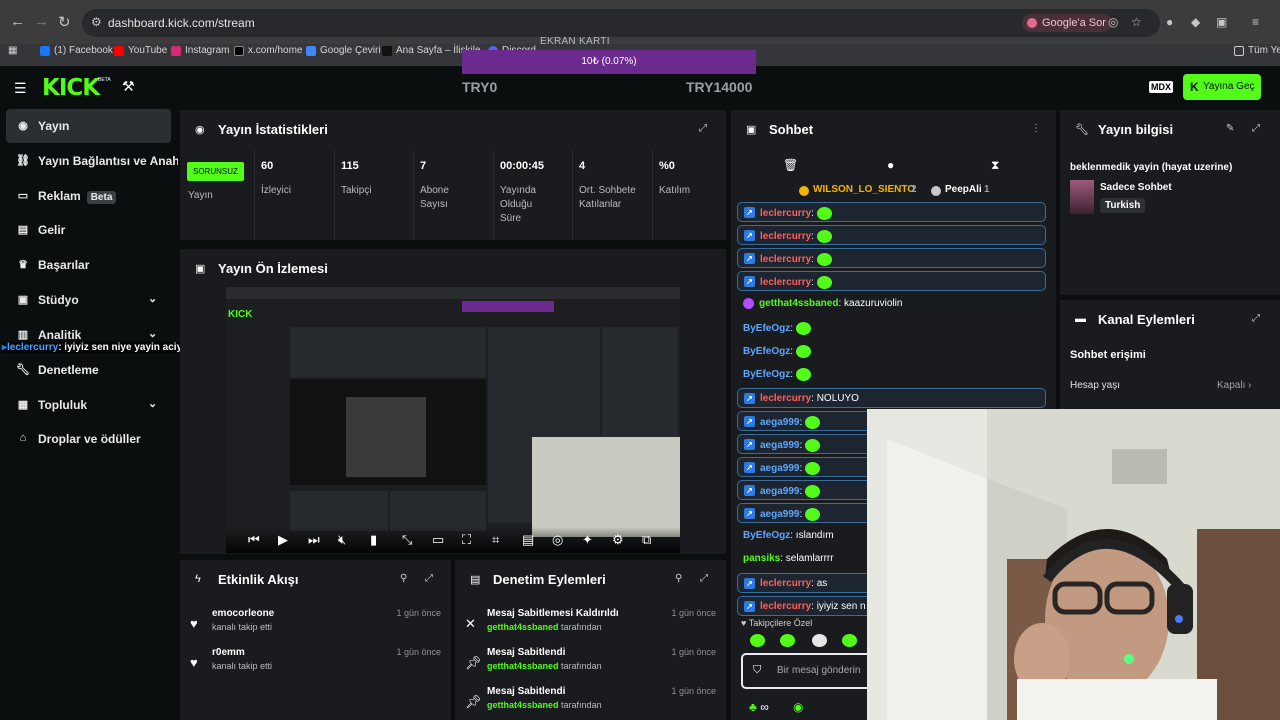 Image resolution: width=1280 pixels, height=720 pixels. I want to click on hamburger-menu-icon: ☰, so click(20, 88).